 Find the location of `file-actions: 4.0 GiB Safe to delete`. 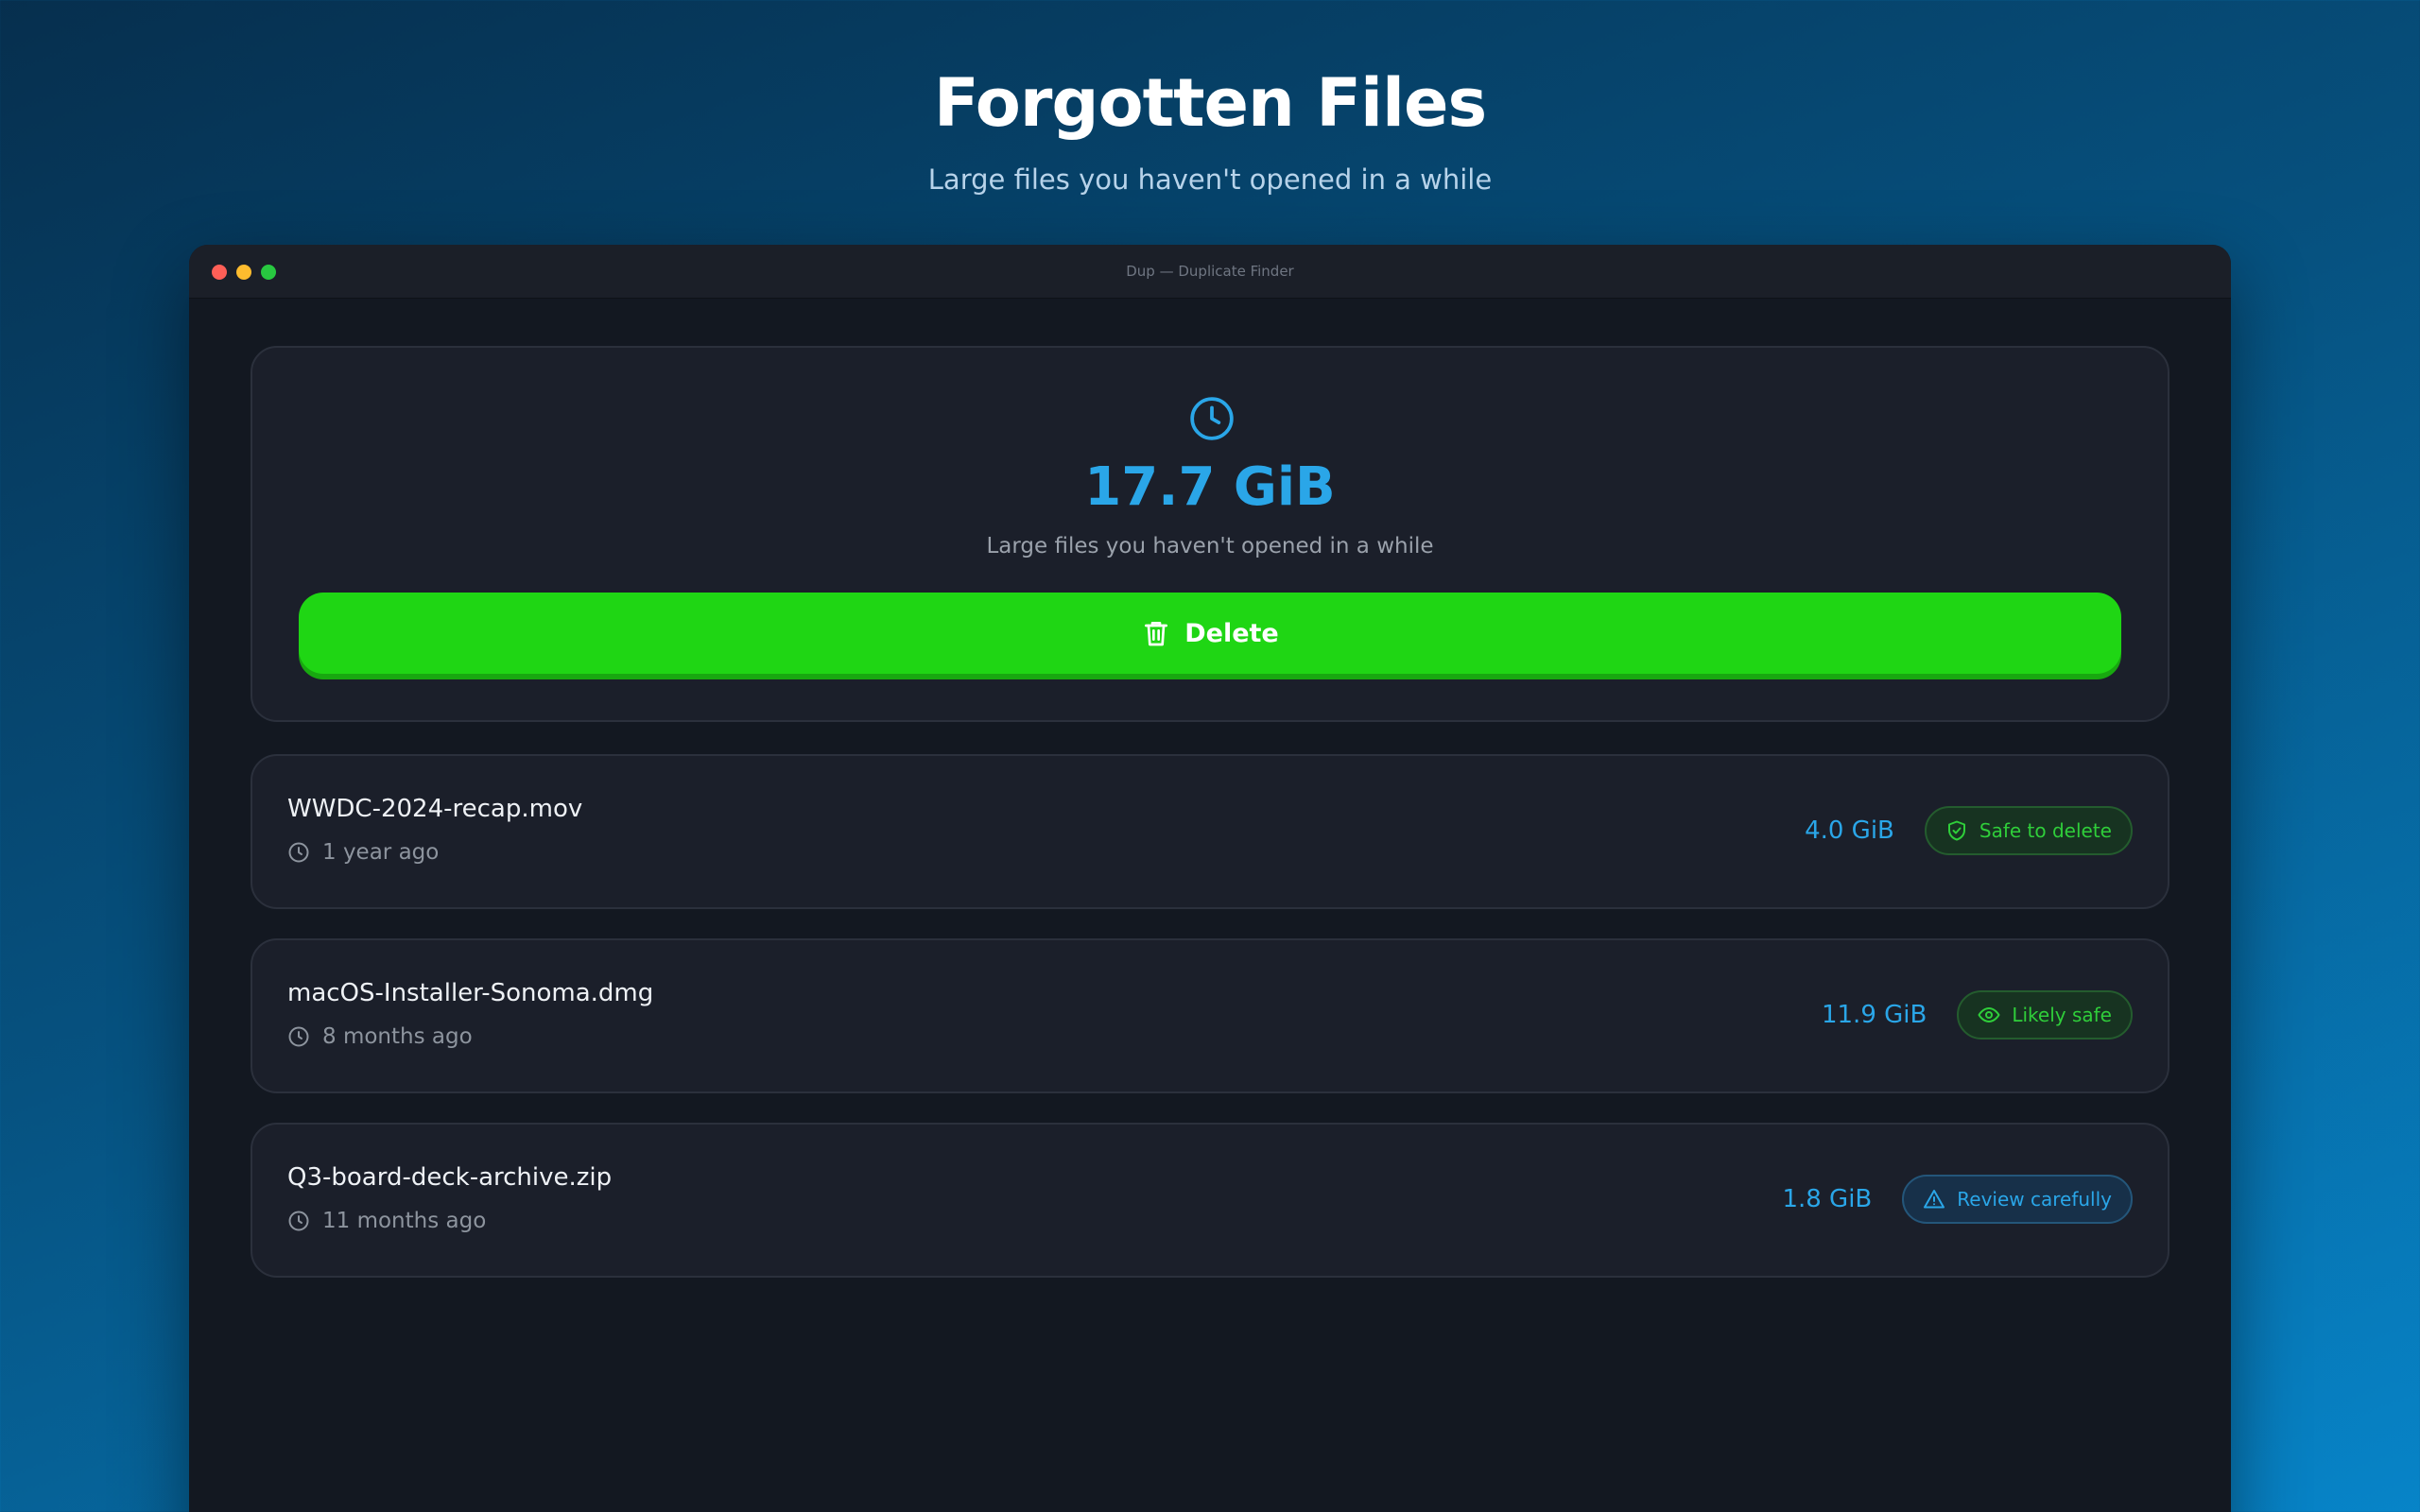

file-actions: 4.0 GiB Safe to delete is located at coordinates (1969, 830).